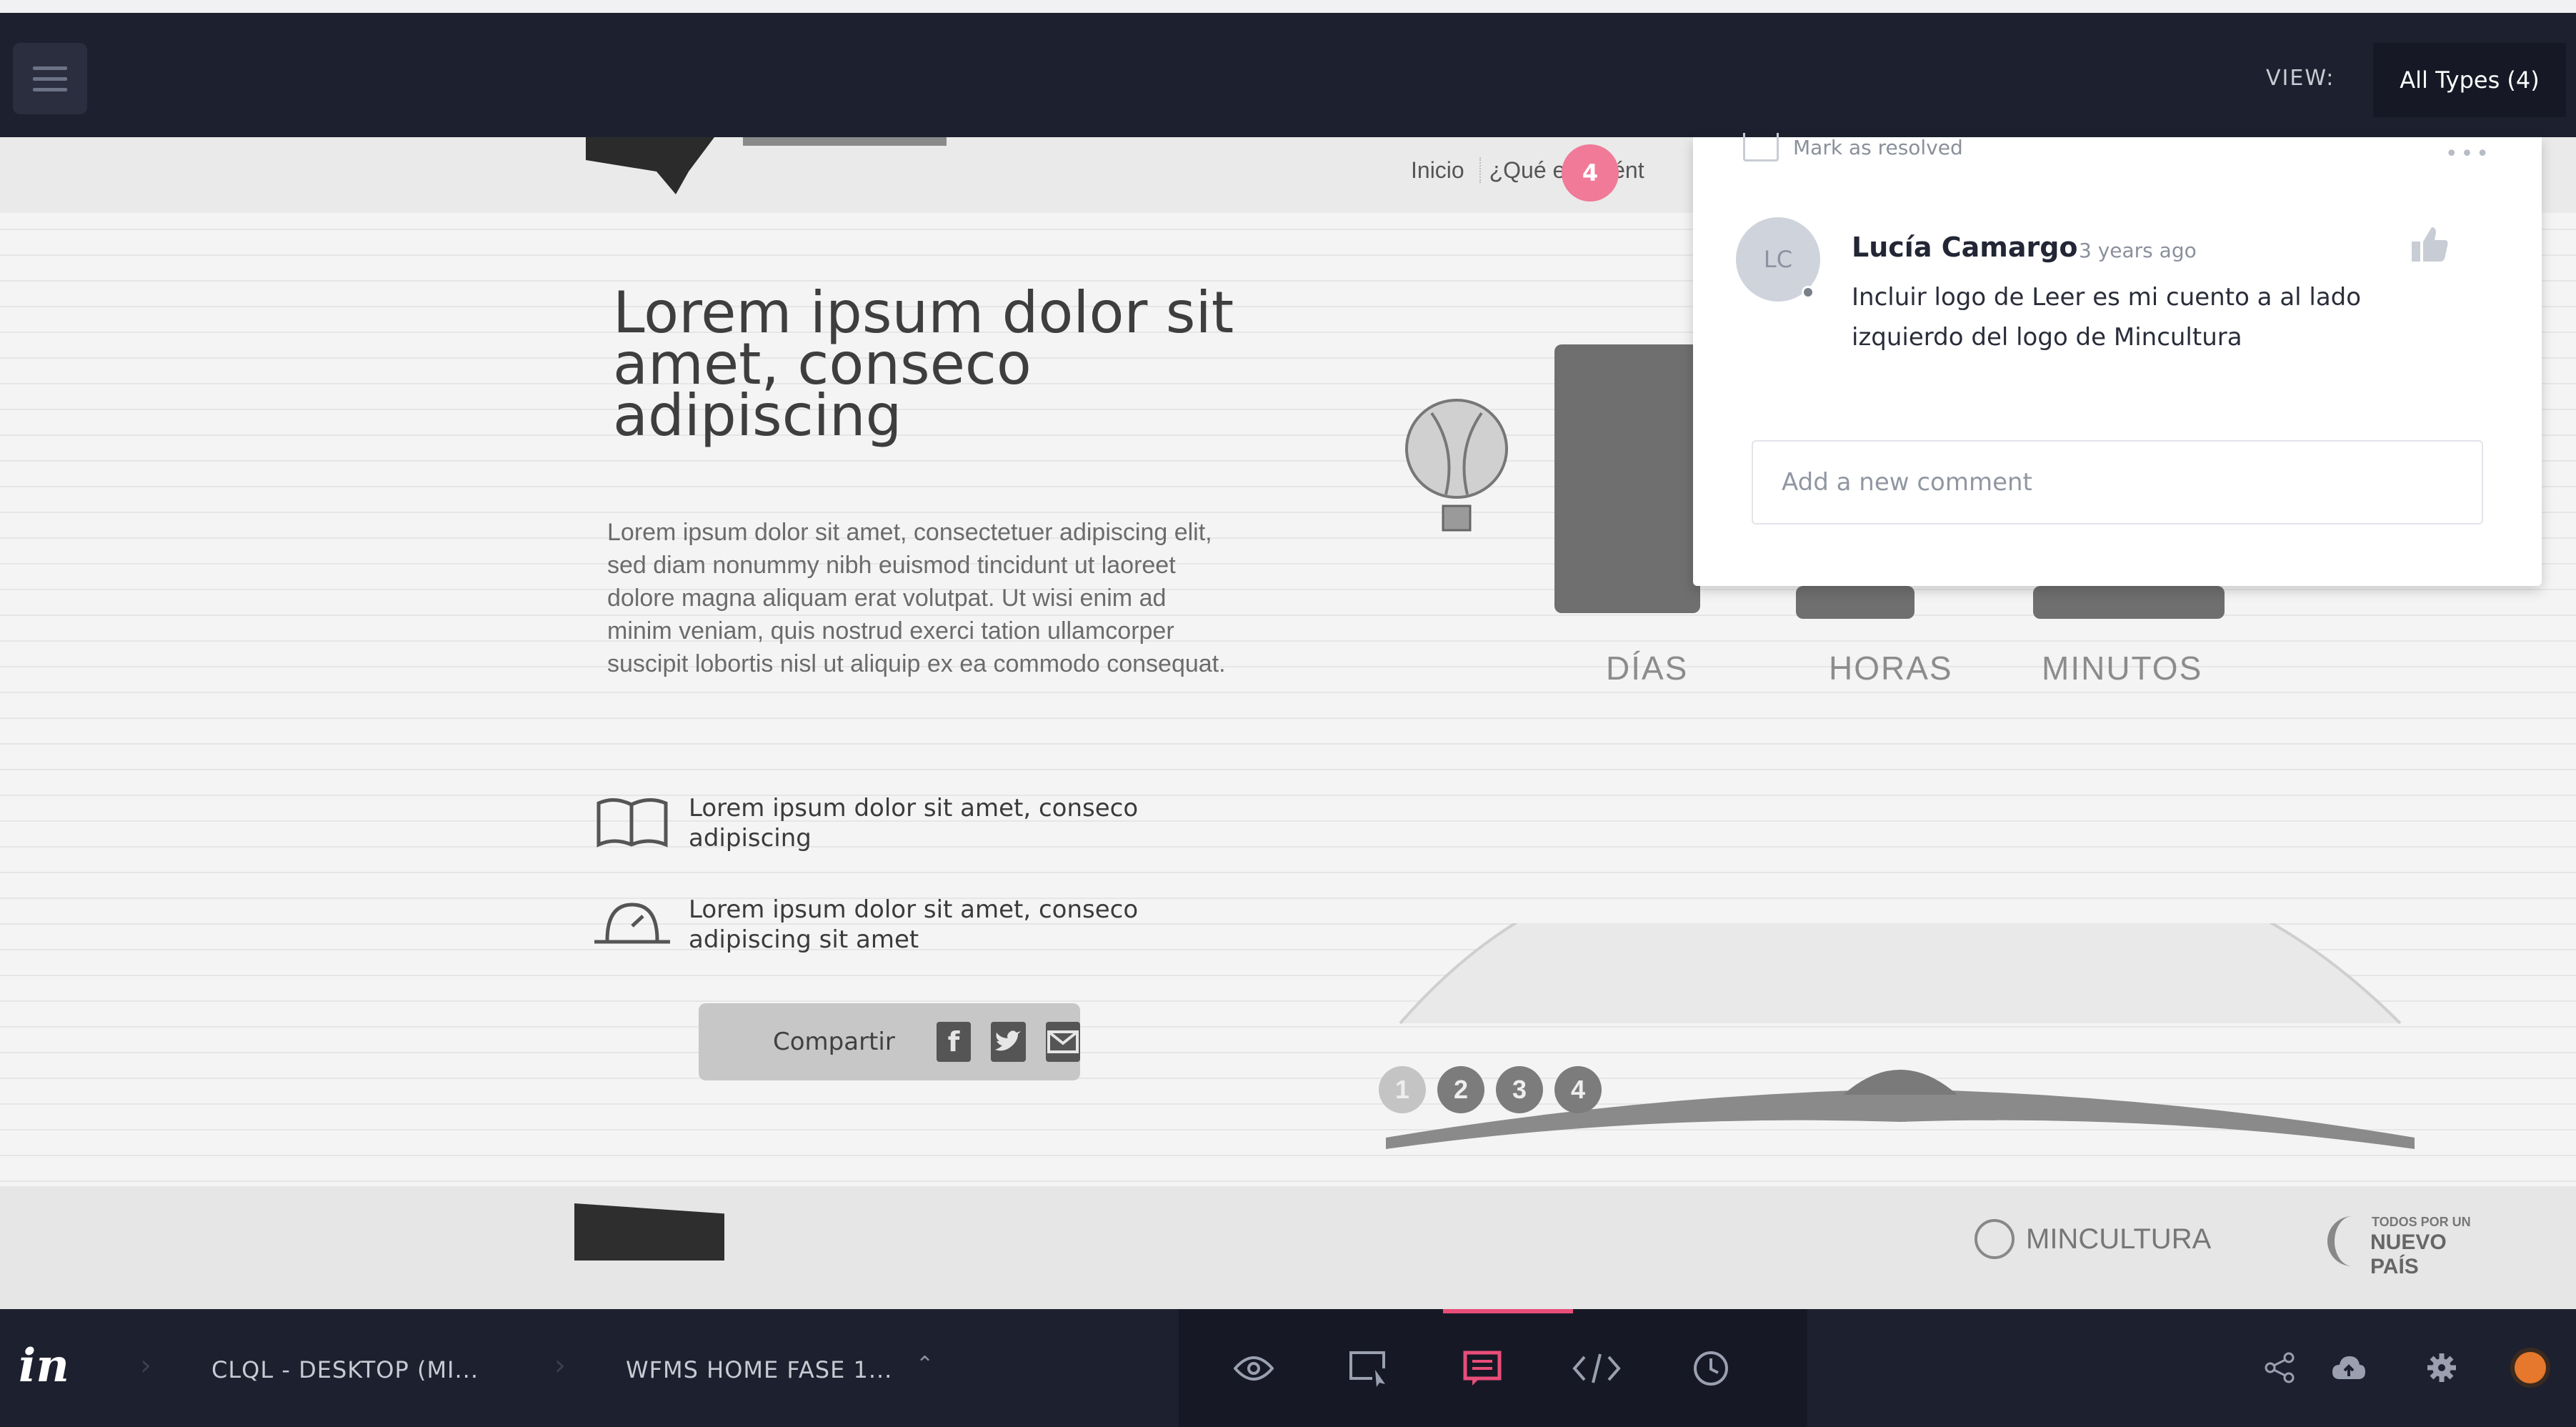 The height and width of the screenshot is (1427, 2576). Describe the element at coordinates (2531, 1367) in the screenshot. I see `user-status-icon` at that location.